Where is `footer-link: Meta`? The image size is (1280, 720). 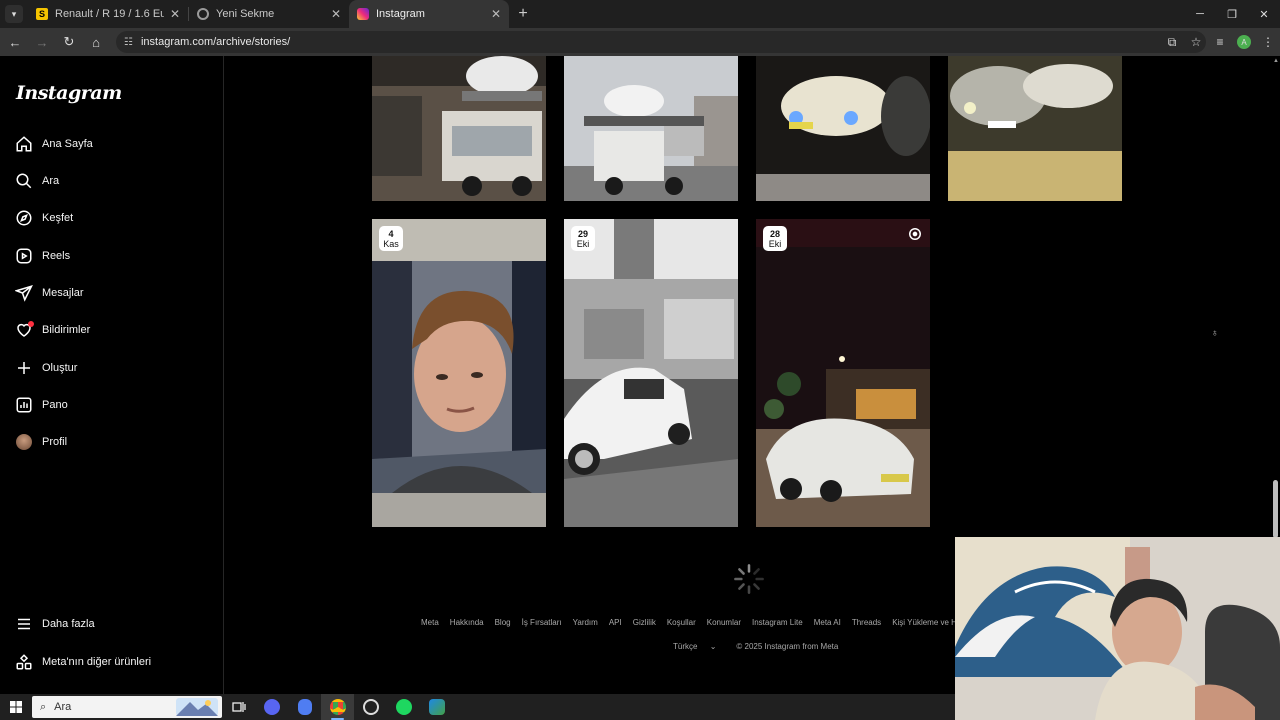
footer-link: Meta is located at coordinates (430, 622).